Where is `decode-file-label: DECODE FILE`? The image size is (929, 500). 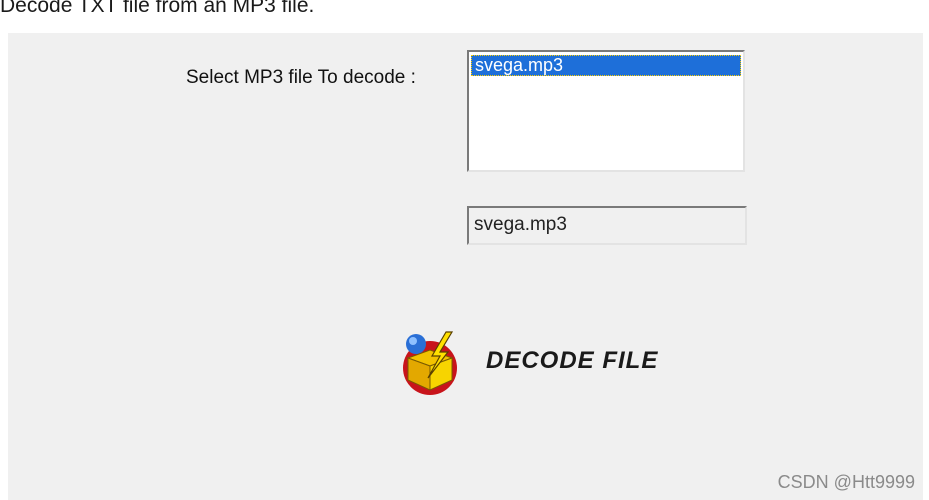 decode-file-label: DECODE FILE is located at coordinates (572, 360).